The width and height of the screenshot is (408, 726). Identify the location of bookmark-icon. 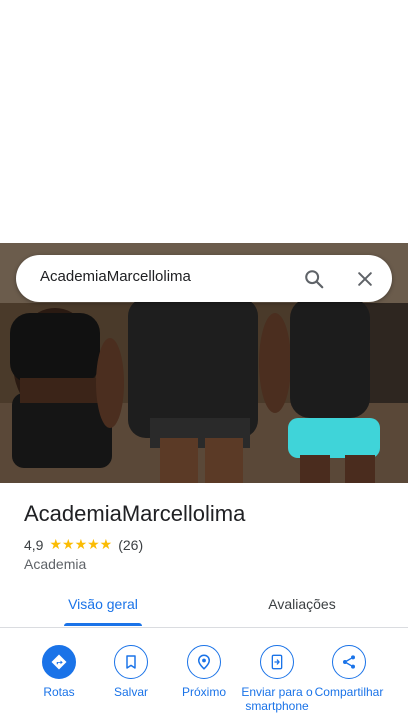
(131, 662).